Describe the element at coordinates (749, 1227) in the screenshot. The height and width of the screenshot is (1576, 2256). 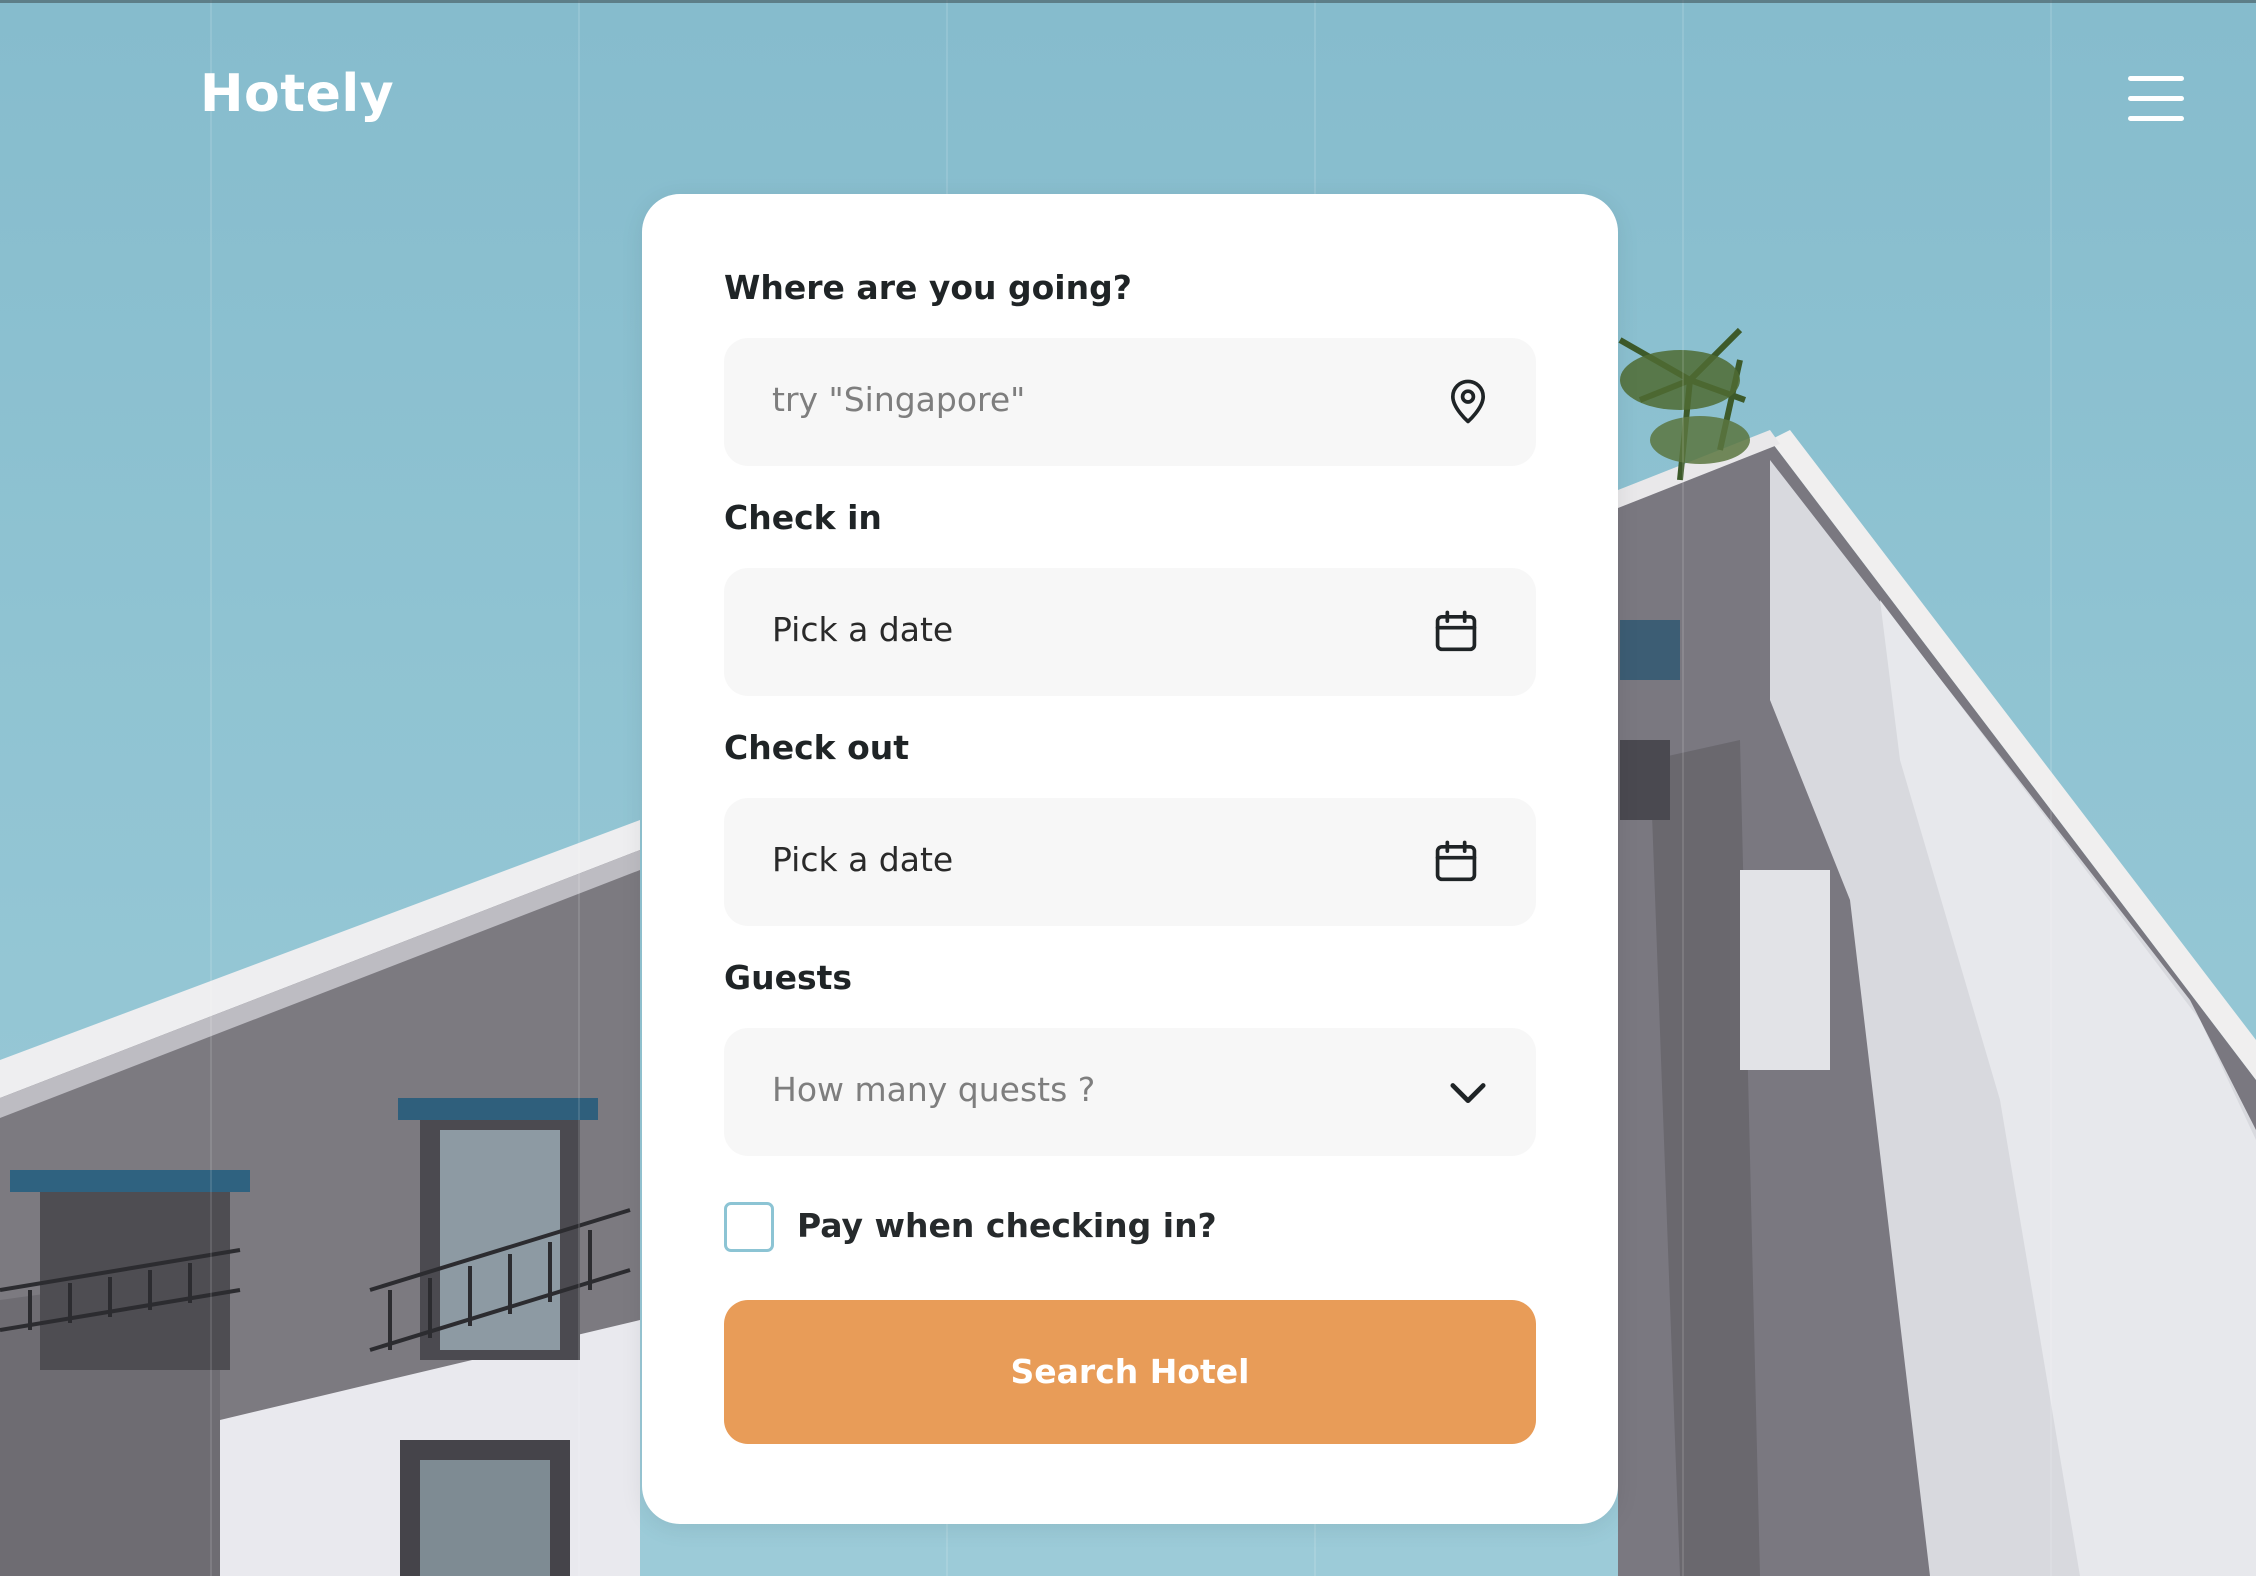
I see `pay-on-checkin-checkbox` at that location.